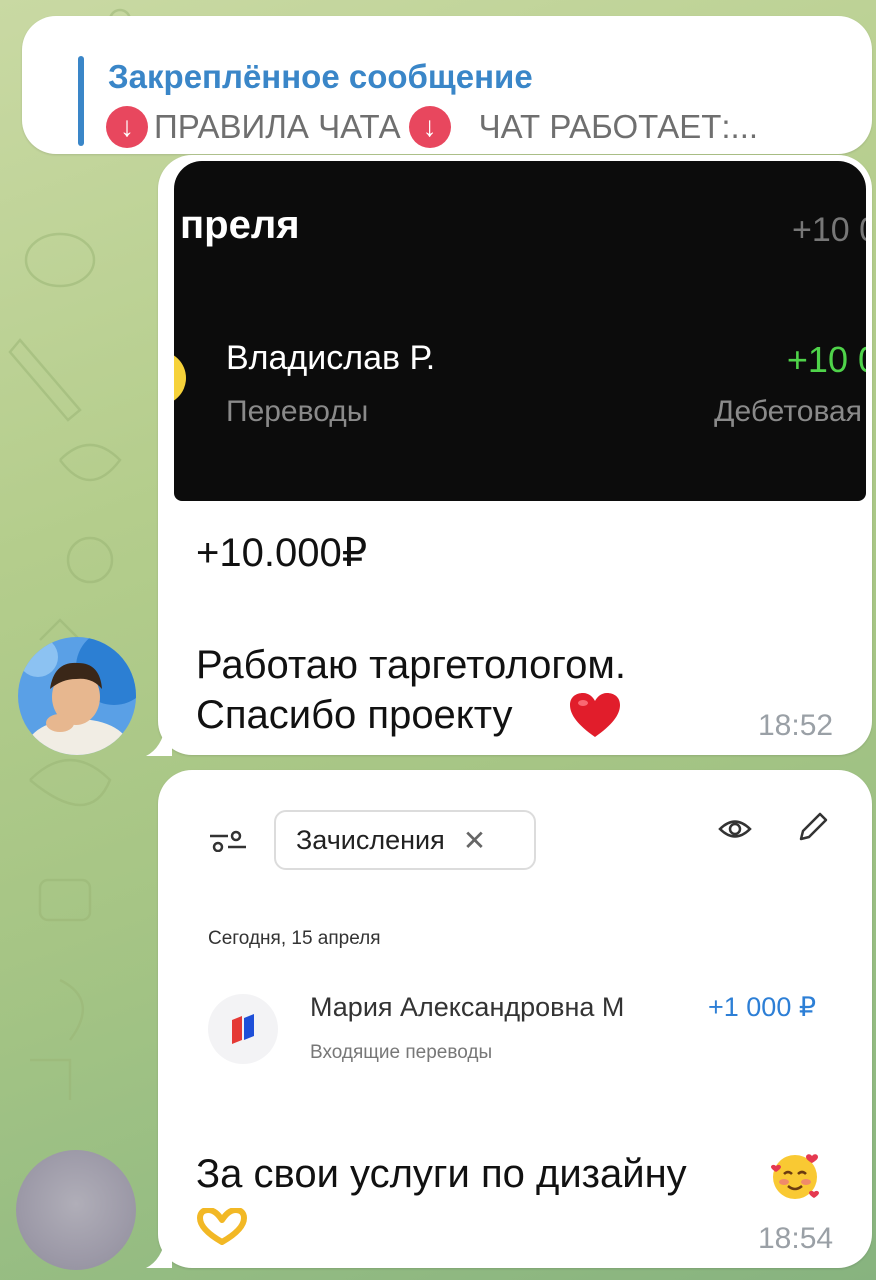 This screenshot has height=1280, width=876. What do you see at coordinates (796, 1238) in the screenshot?
I see `message-time: 18:54` at bounding box center [796, 1238].